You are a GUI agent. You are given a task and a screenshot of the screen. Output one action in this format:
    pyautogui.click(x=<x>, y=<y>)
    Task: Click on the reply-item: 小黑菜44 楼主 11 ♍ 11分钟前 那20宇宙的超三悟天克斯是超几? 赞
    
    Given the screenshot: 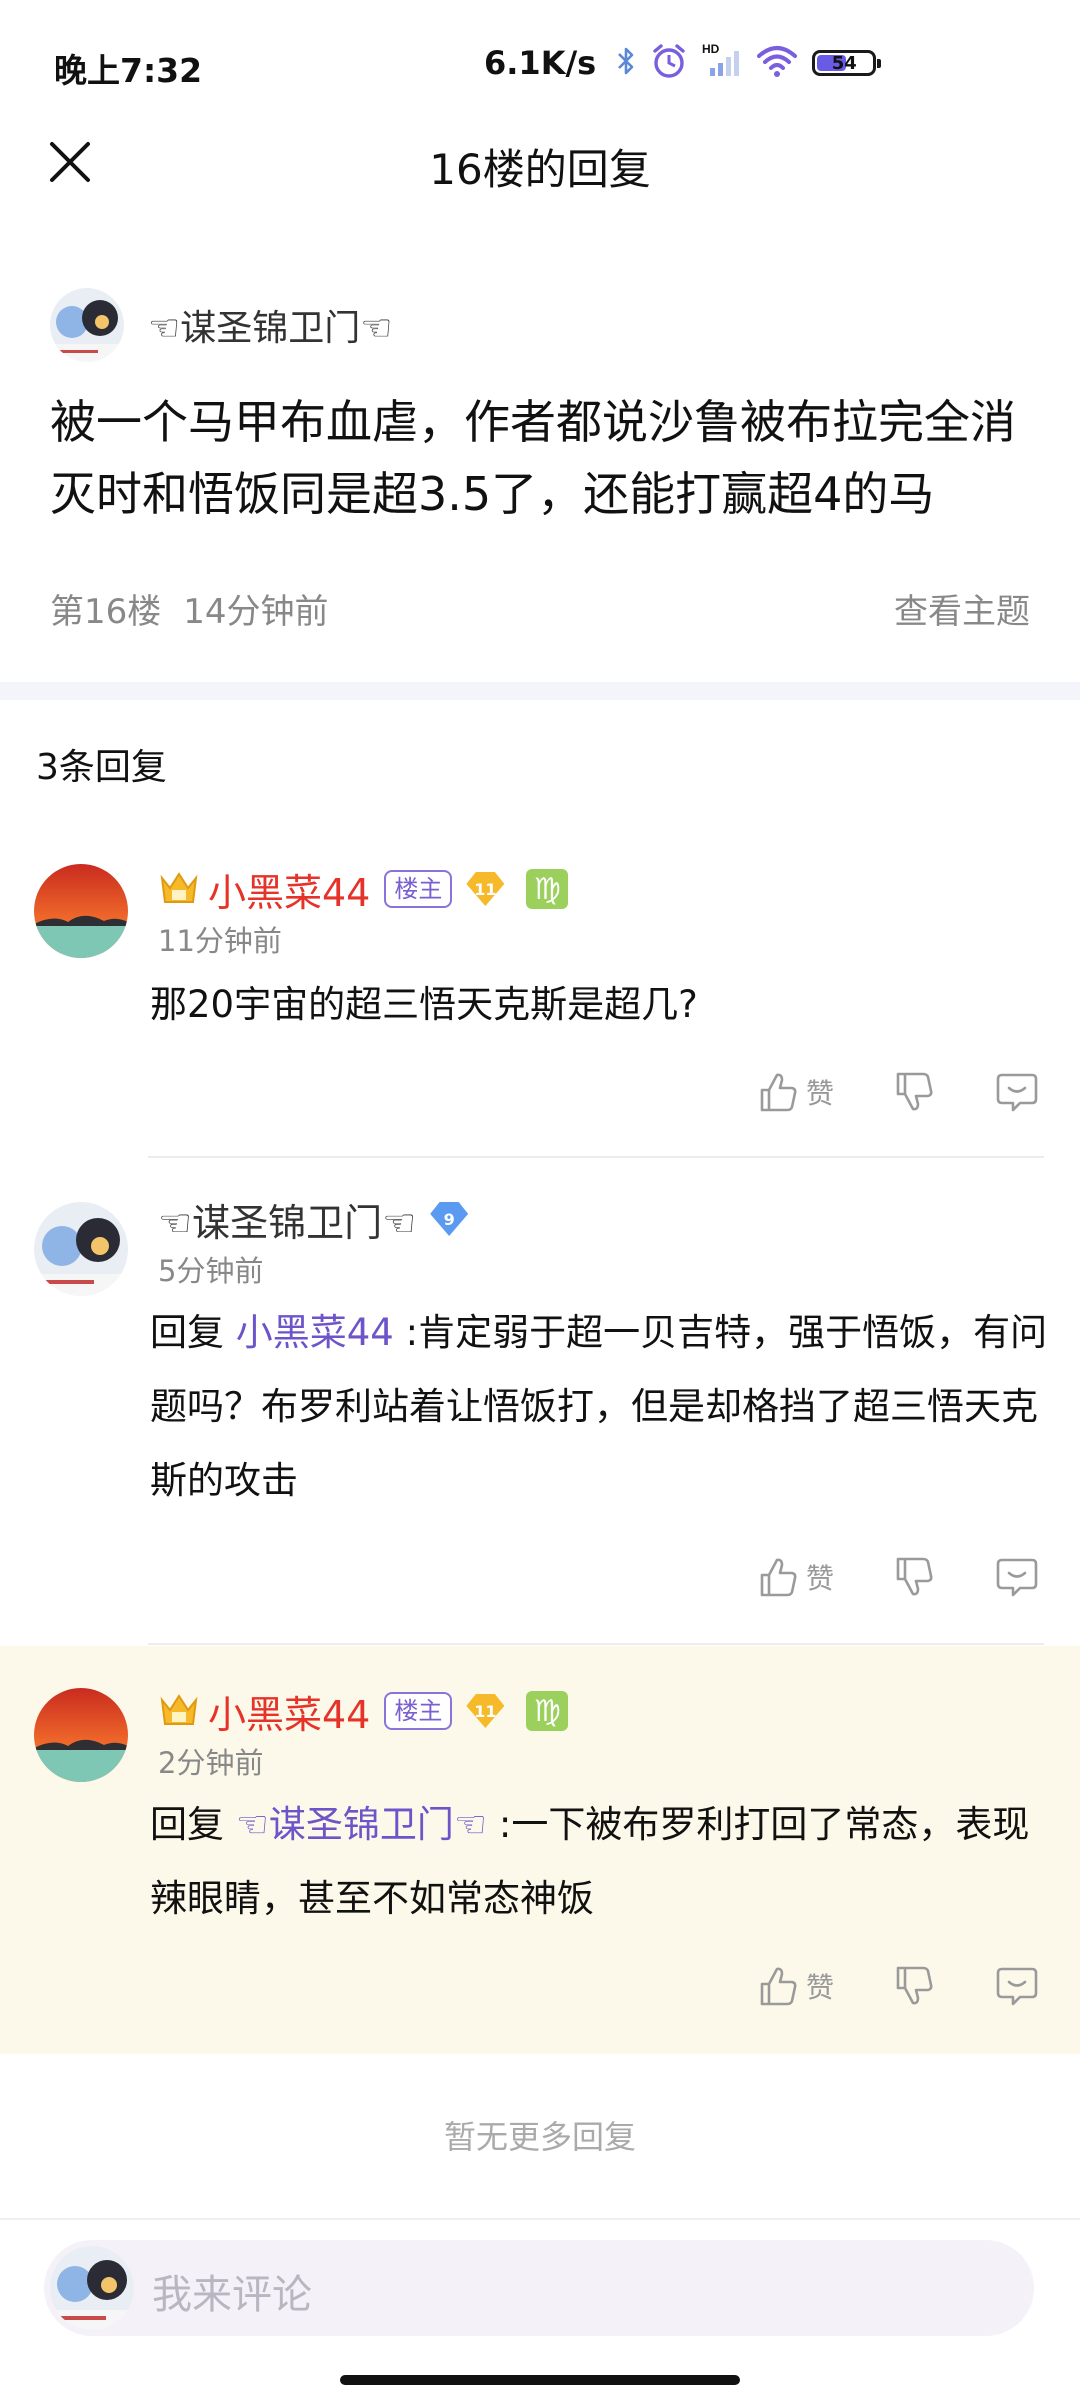 What is the action you would take?
    pyautogui.click(x=540, y=995)
    